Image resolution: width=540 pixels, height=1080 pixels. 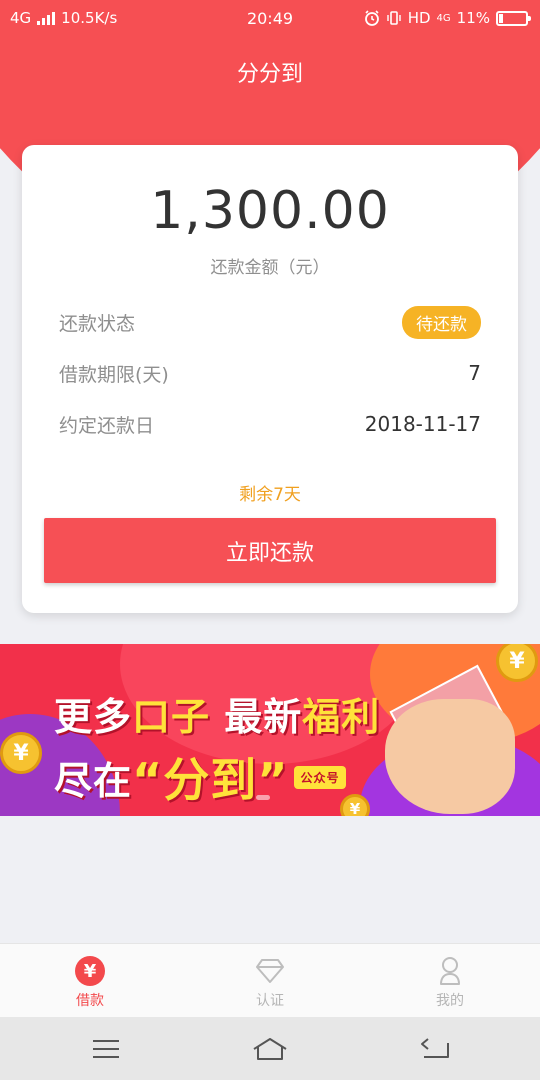 I want to click on alarm-icon, so click(x=371, y=18).